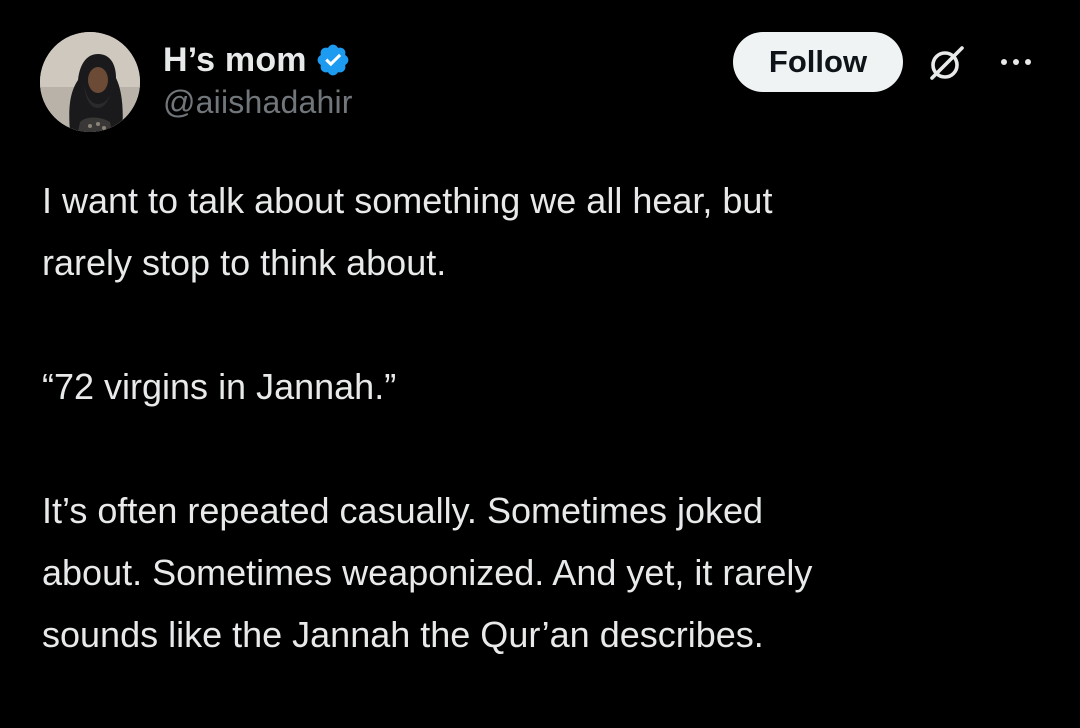  Describe the element at coordinates (235, 60) in the screenshot. I see `author-display-name: H’s mom` at that location.